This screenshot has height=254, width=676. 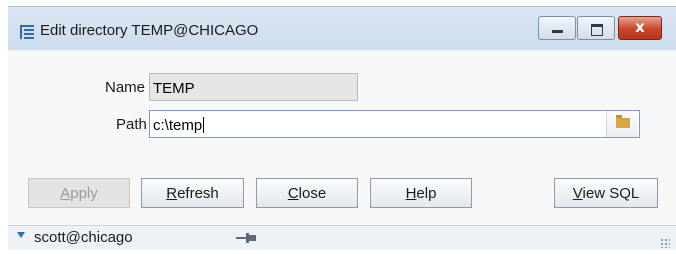 I want to click on apply-button: Apply, so click(x=79, y=193).